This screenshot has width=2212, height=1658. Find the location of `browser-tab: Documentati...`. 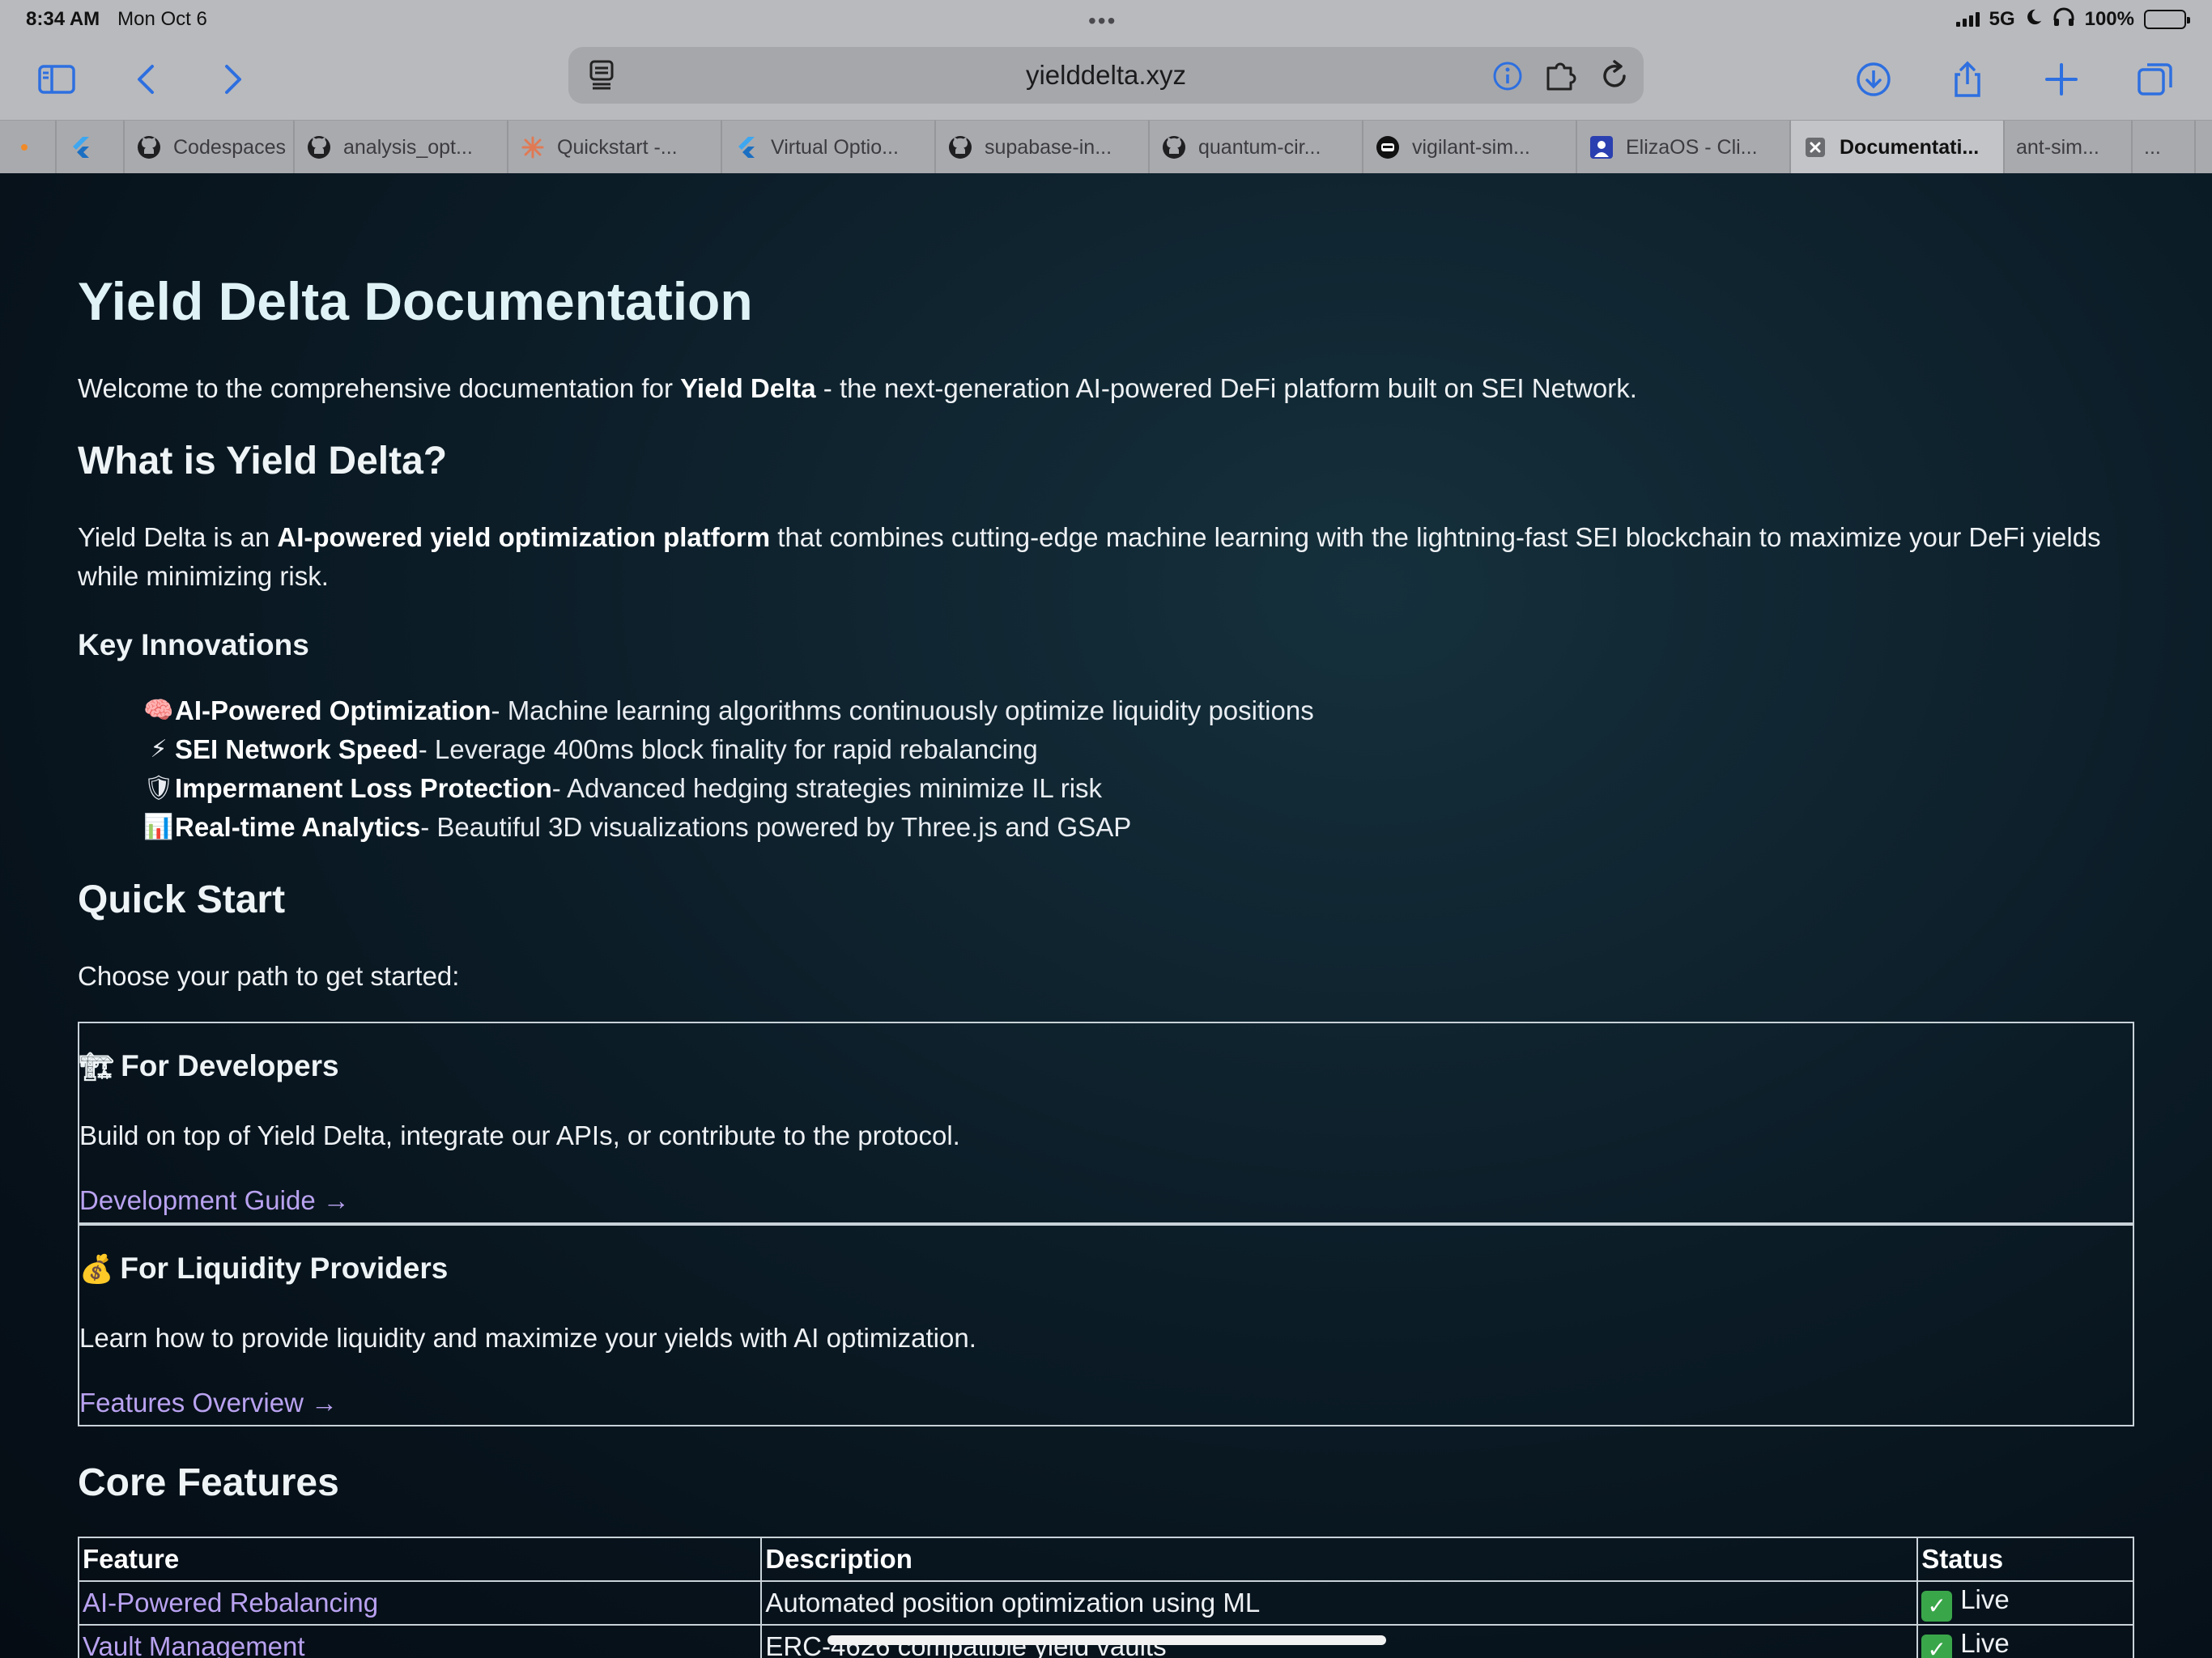

browser-tab: Documentati... is located at coordinates (1898, 147).